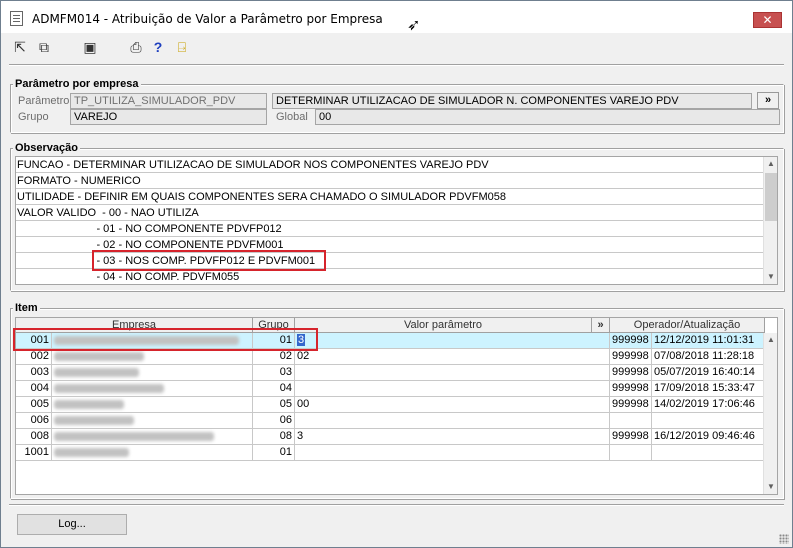 This screenshot has height=548, width=793. I want to click on header-more-button: », so click(601, 325).